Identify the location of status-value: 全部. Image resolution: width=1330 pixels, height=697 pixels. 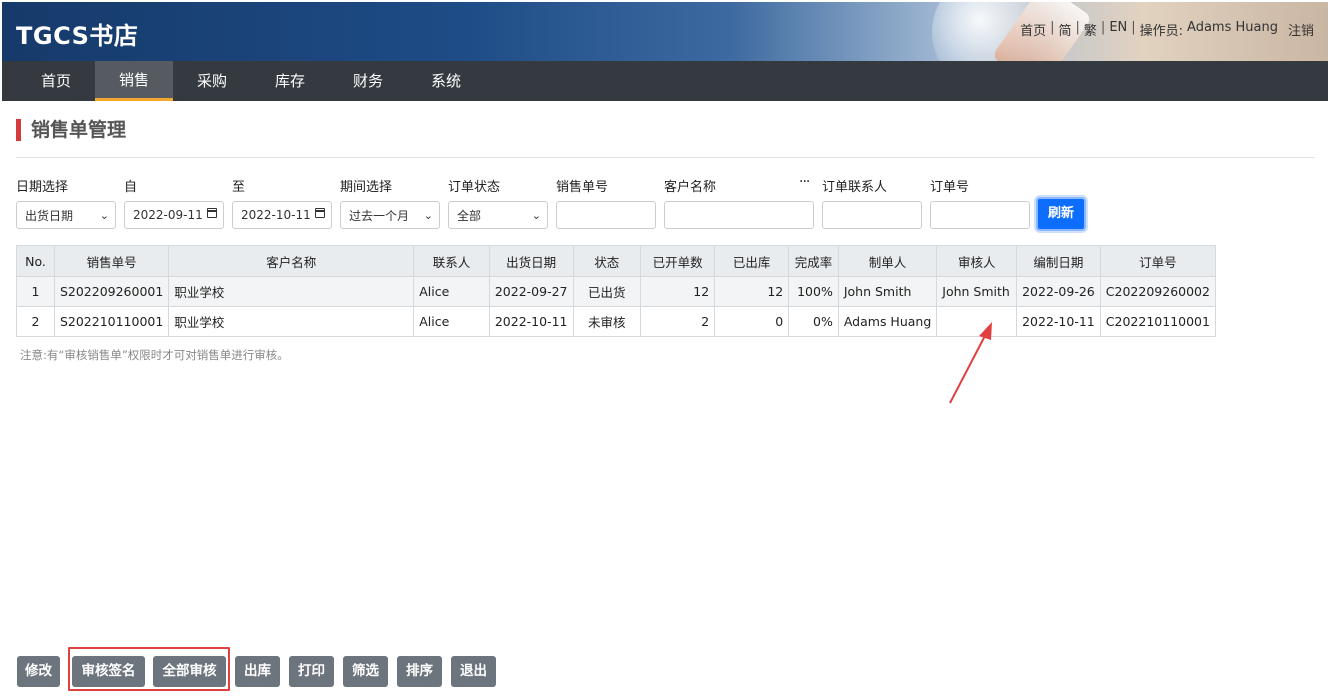
(469, 215).